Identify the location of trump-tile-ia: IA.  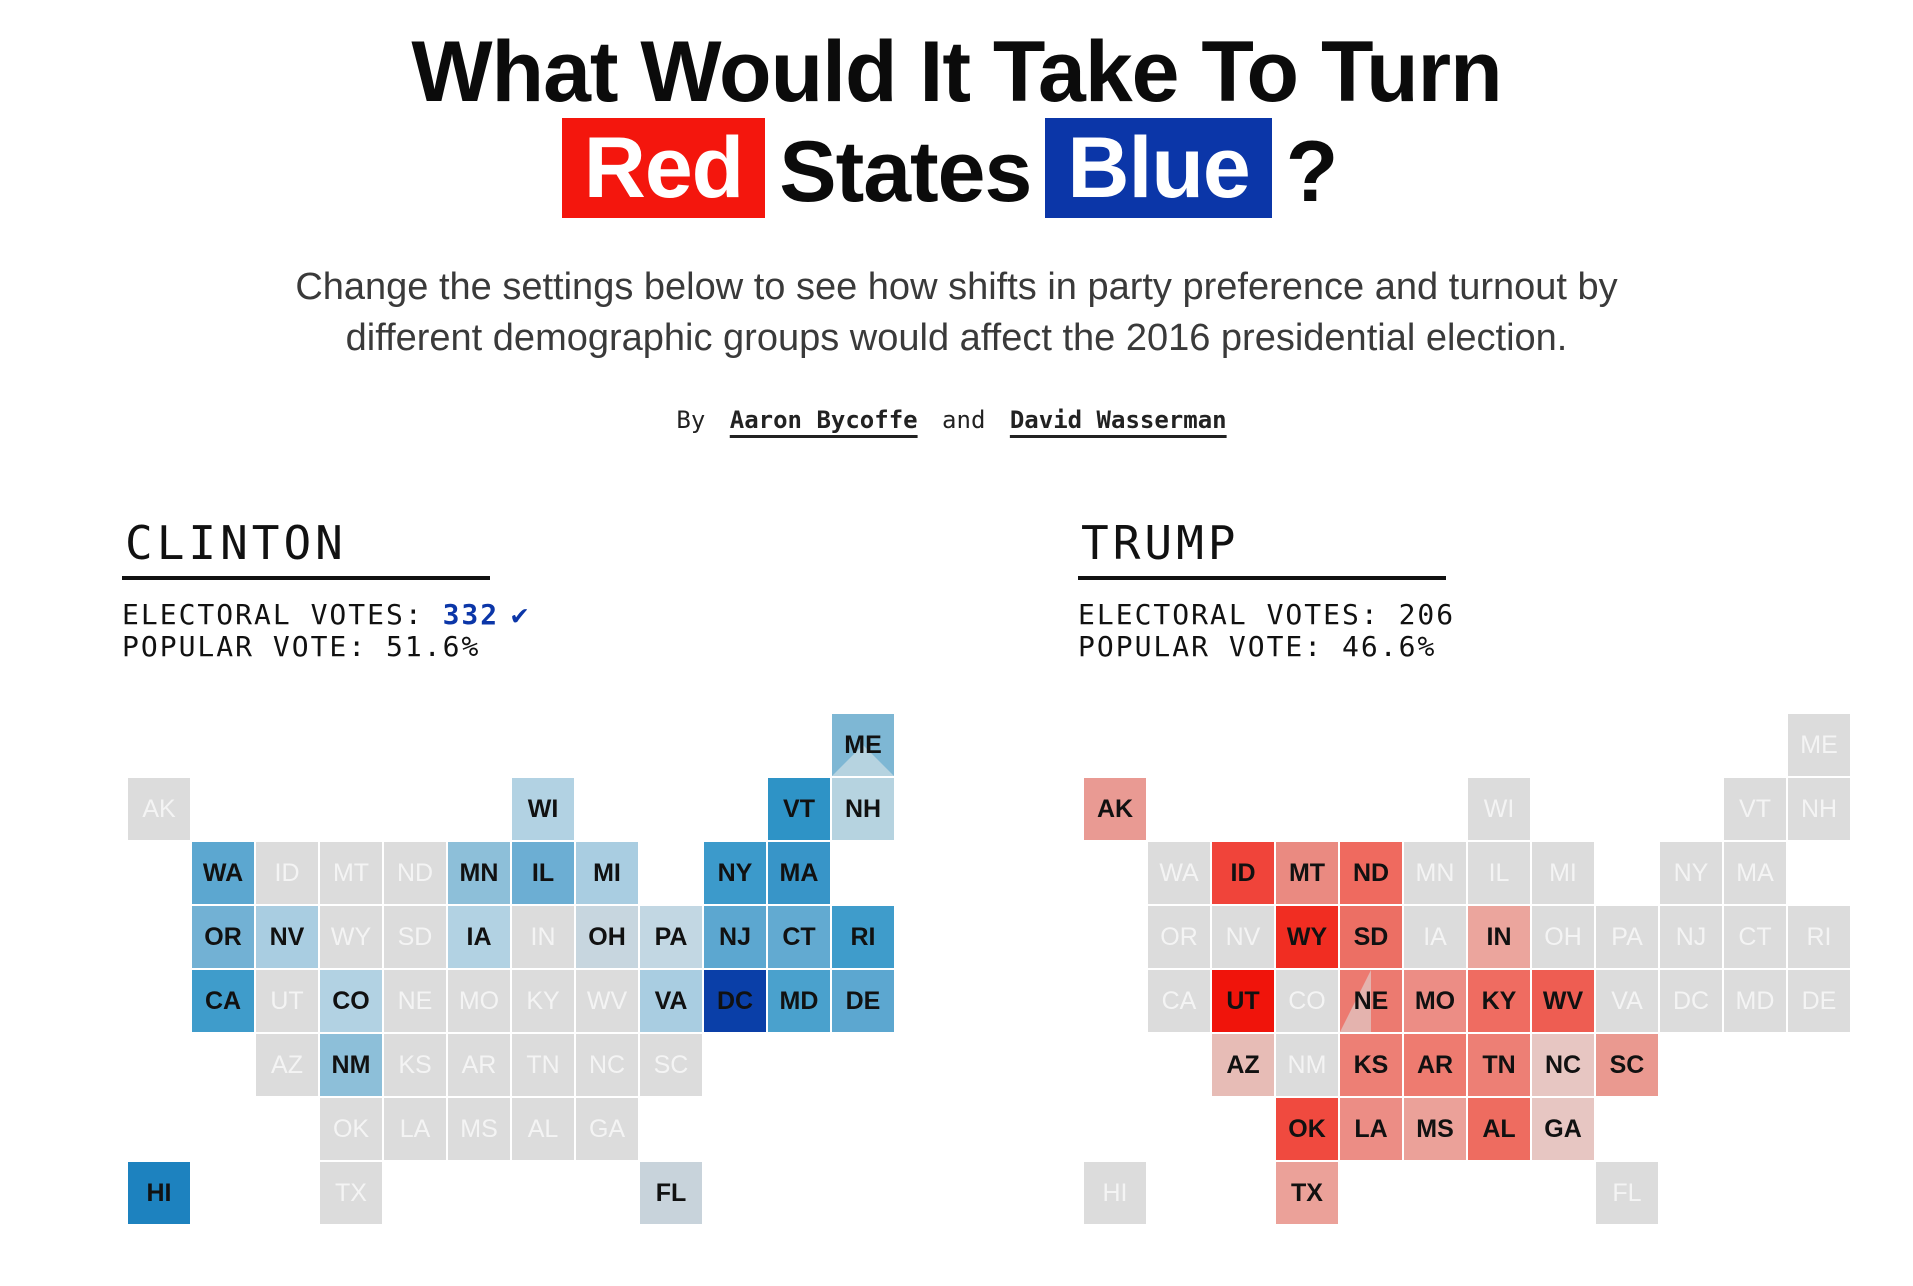
(1435, 937).